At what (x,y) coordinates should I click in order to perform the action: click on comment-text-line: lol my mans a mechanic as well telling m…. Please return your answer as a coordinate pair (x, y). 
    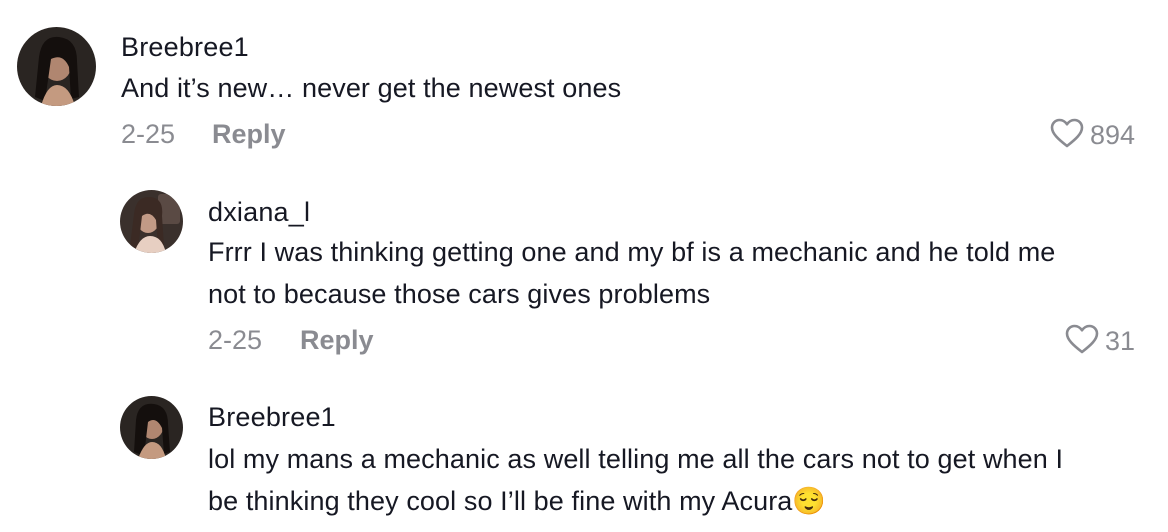
    Looking at the image, I should click on (636, 459).